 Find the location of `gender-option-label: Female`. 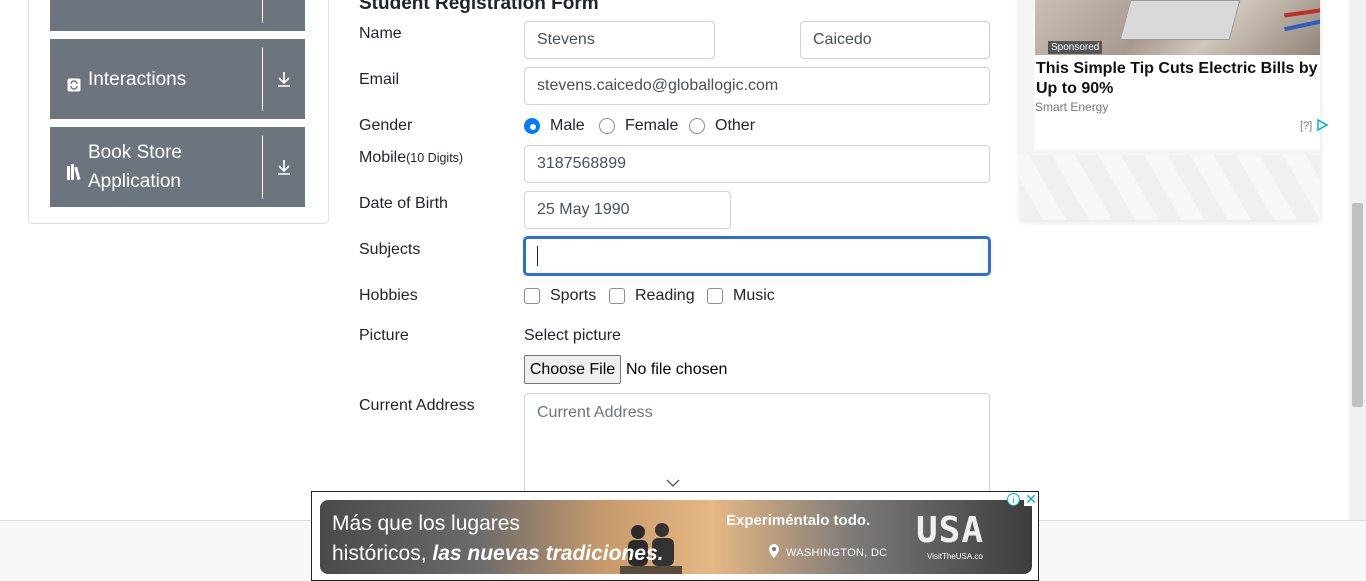

gender-option-label: Female is located at coordinates (652, 125).